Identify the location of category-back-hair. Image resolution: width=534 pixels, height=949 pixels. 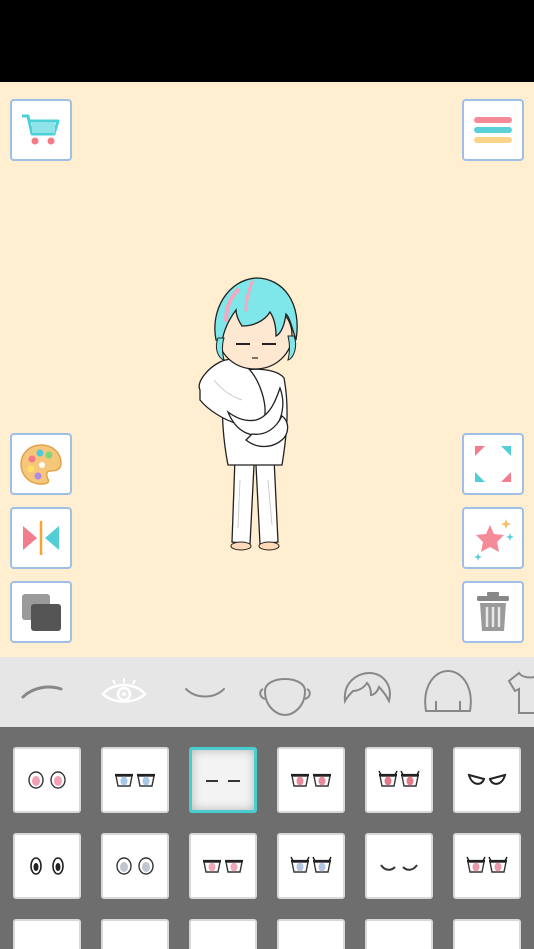
(448, 692).